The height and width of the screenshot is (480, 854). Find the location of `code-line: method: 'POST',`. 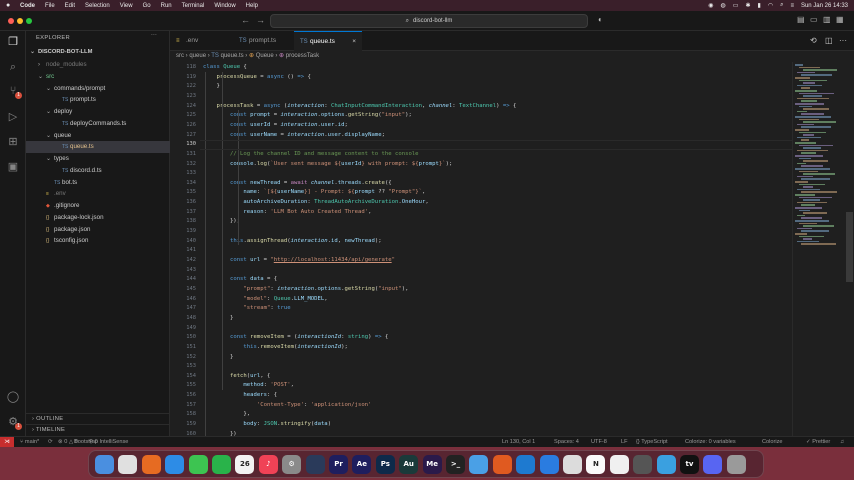

code-line: method: 'POST', is located at coordinates (248, 386).